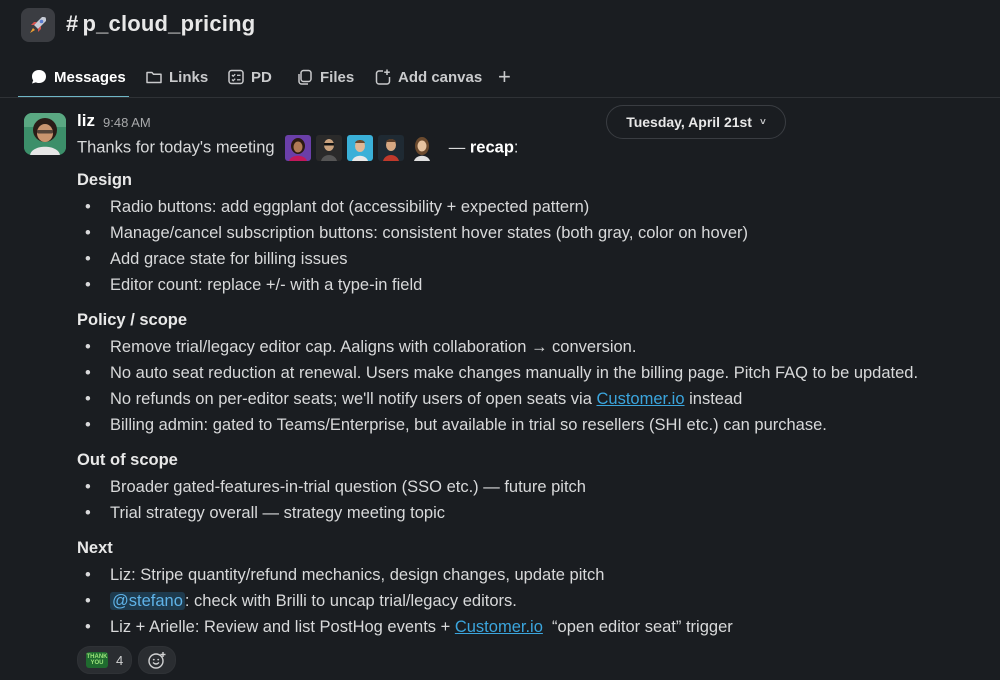 Image resolution: width=1000 pixels, height=680 pixels. What do you see at coordinates (95, 548) in the screenshot?
I see `section-heading-next: Next` at bounding box center [95, 548].